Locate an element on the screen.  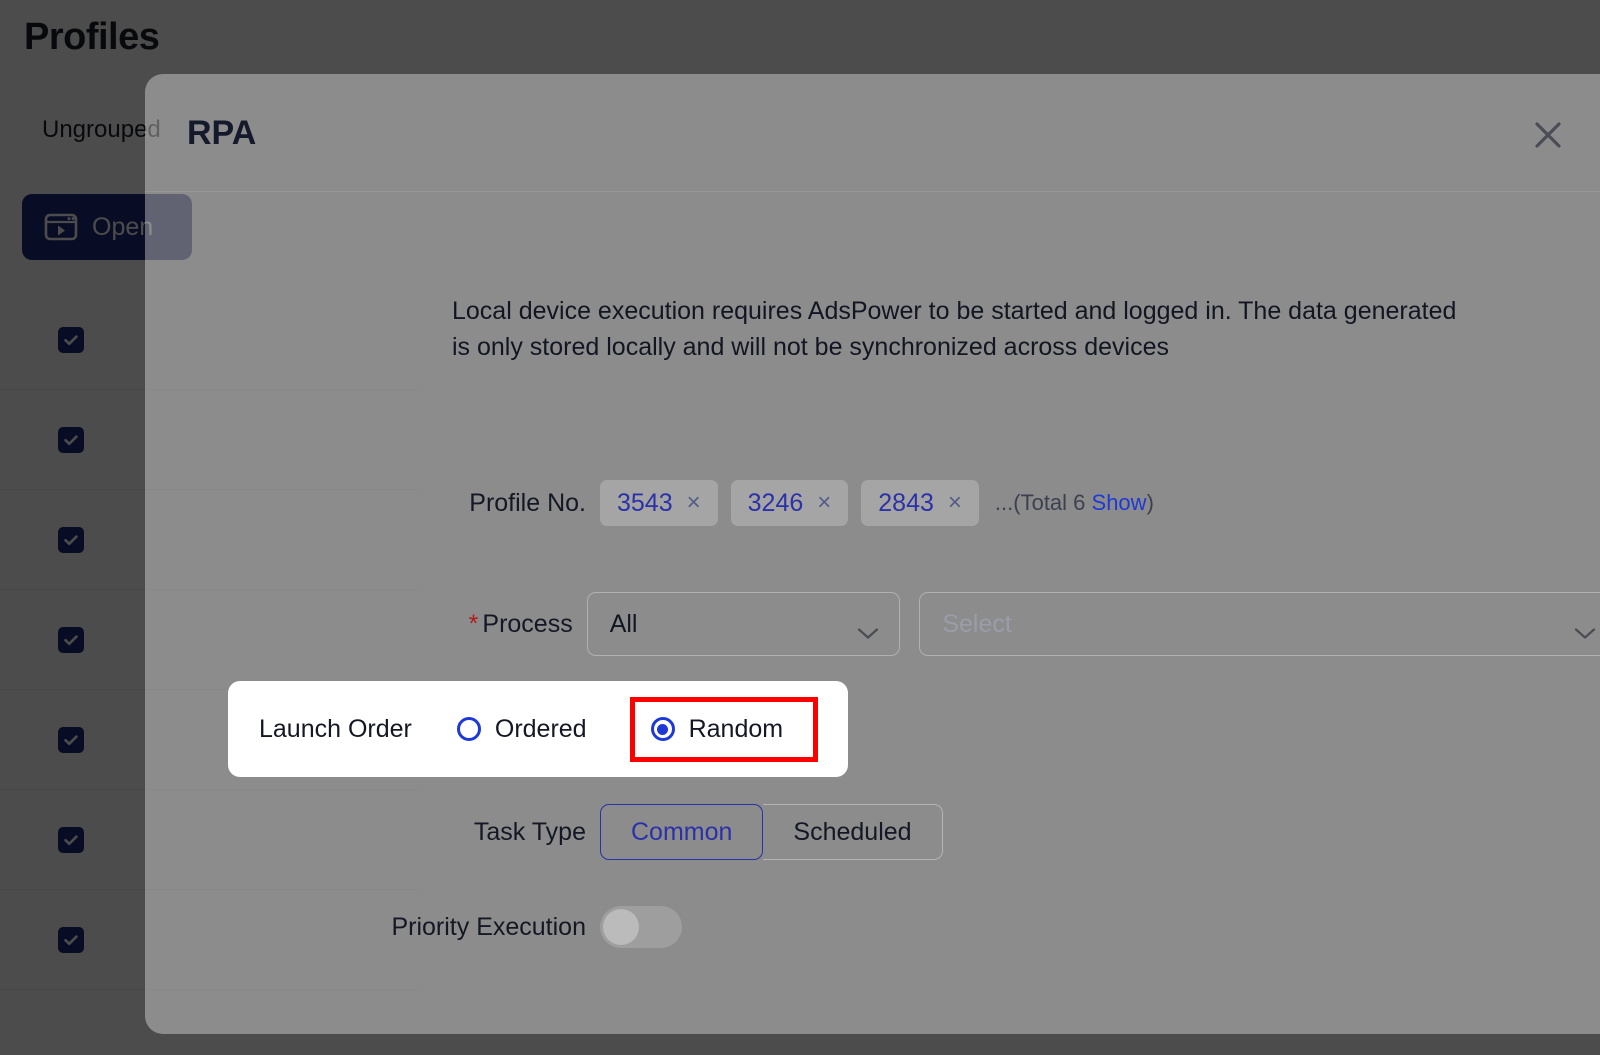
random-option-highlight: Random is located at coordinates (724, 729).